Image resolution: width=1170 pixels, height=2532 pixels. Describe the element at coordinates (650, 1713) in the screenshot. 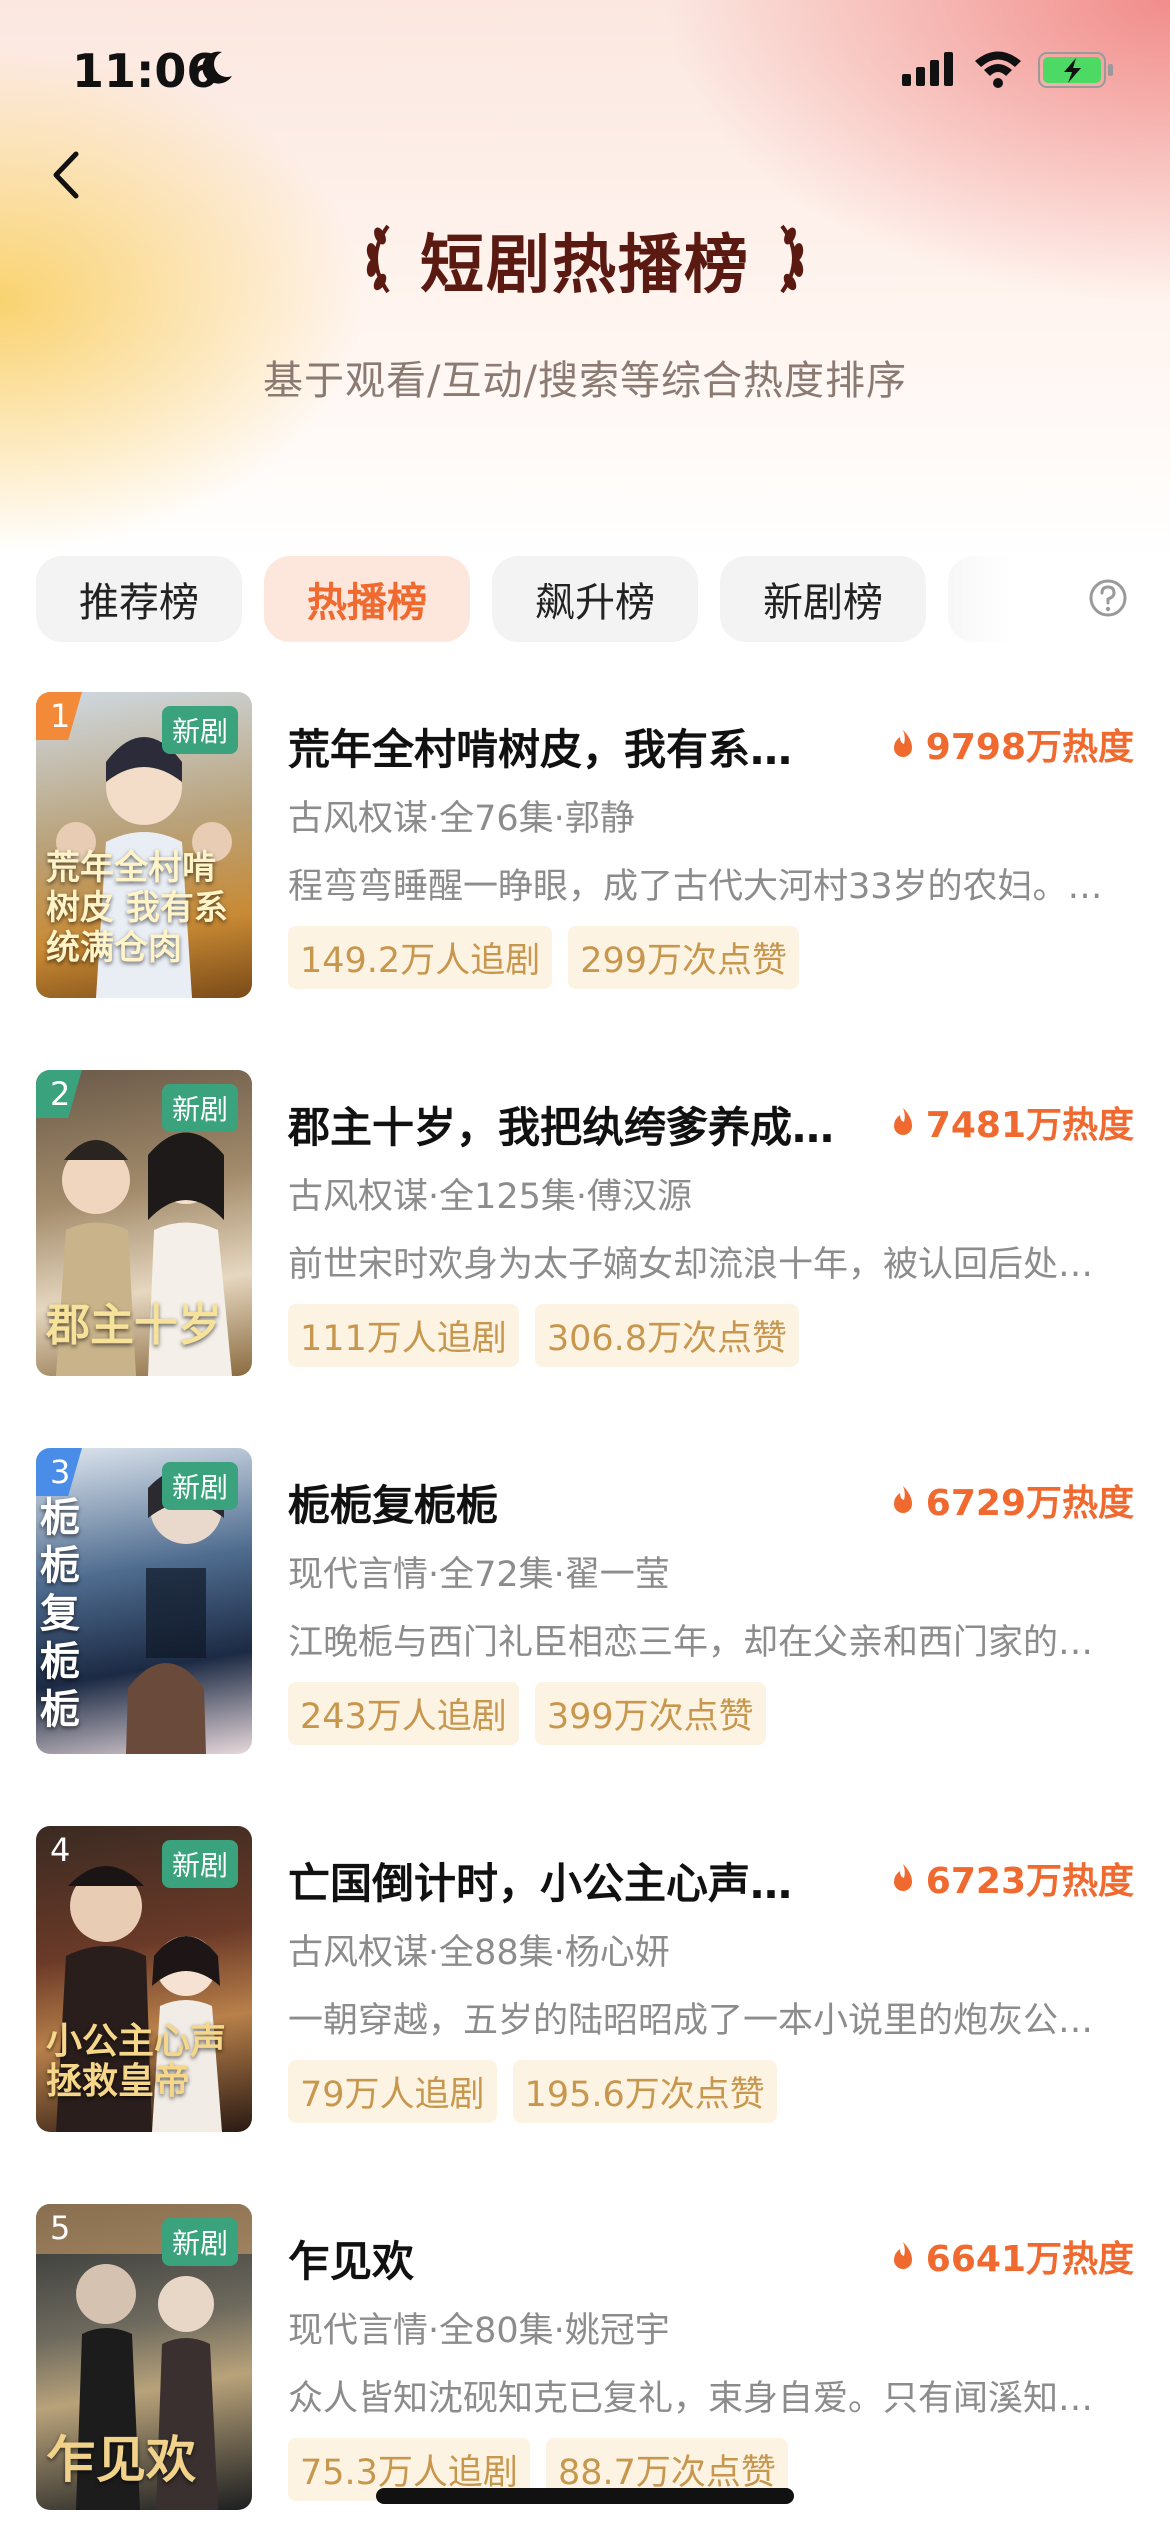

I see `likes-tag: 399万次点赞` at that location.